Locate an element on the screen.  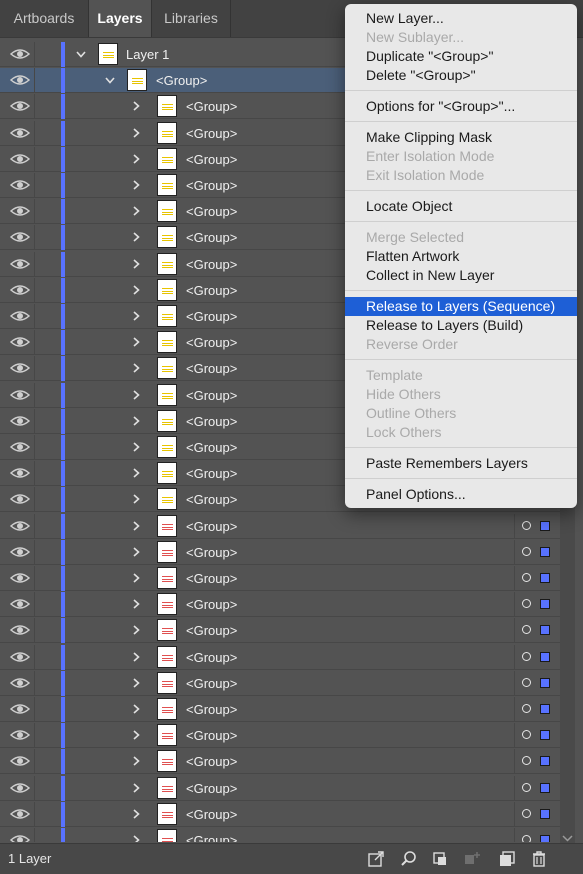
export-icon is located at coordinates (376, 859).